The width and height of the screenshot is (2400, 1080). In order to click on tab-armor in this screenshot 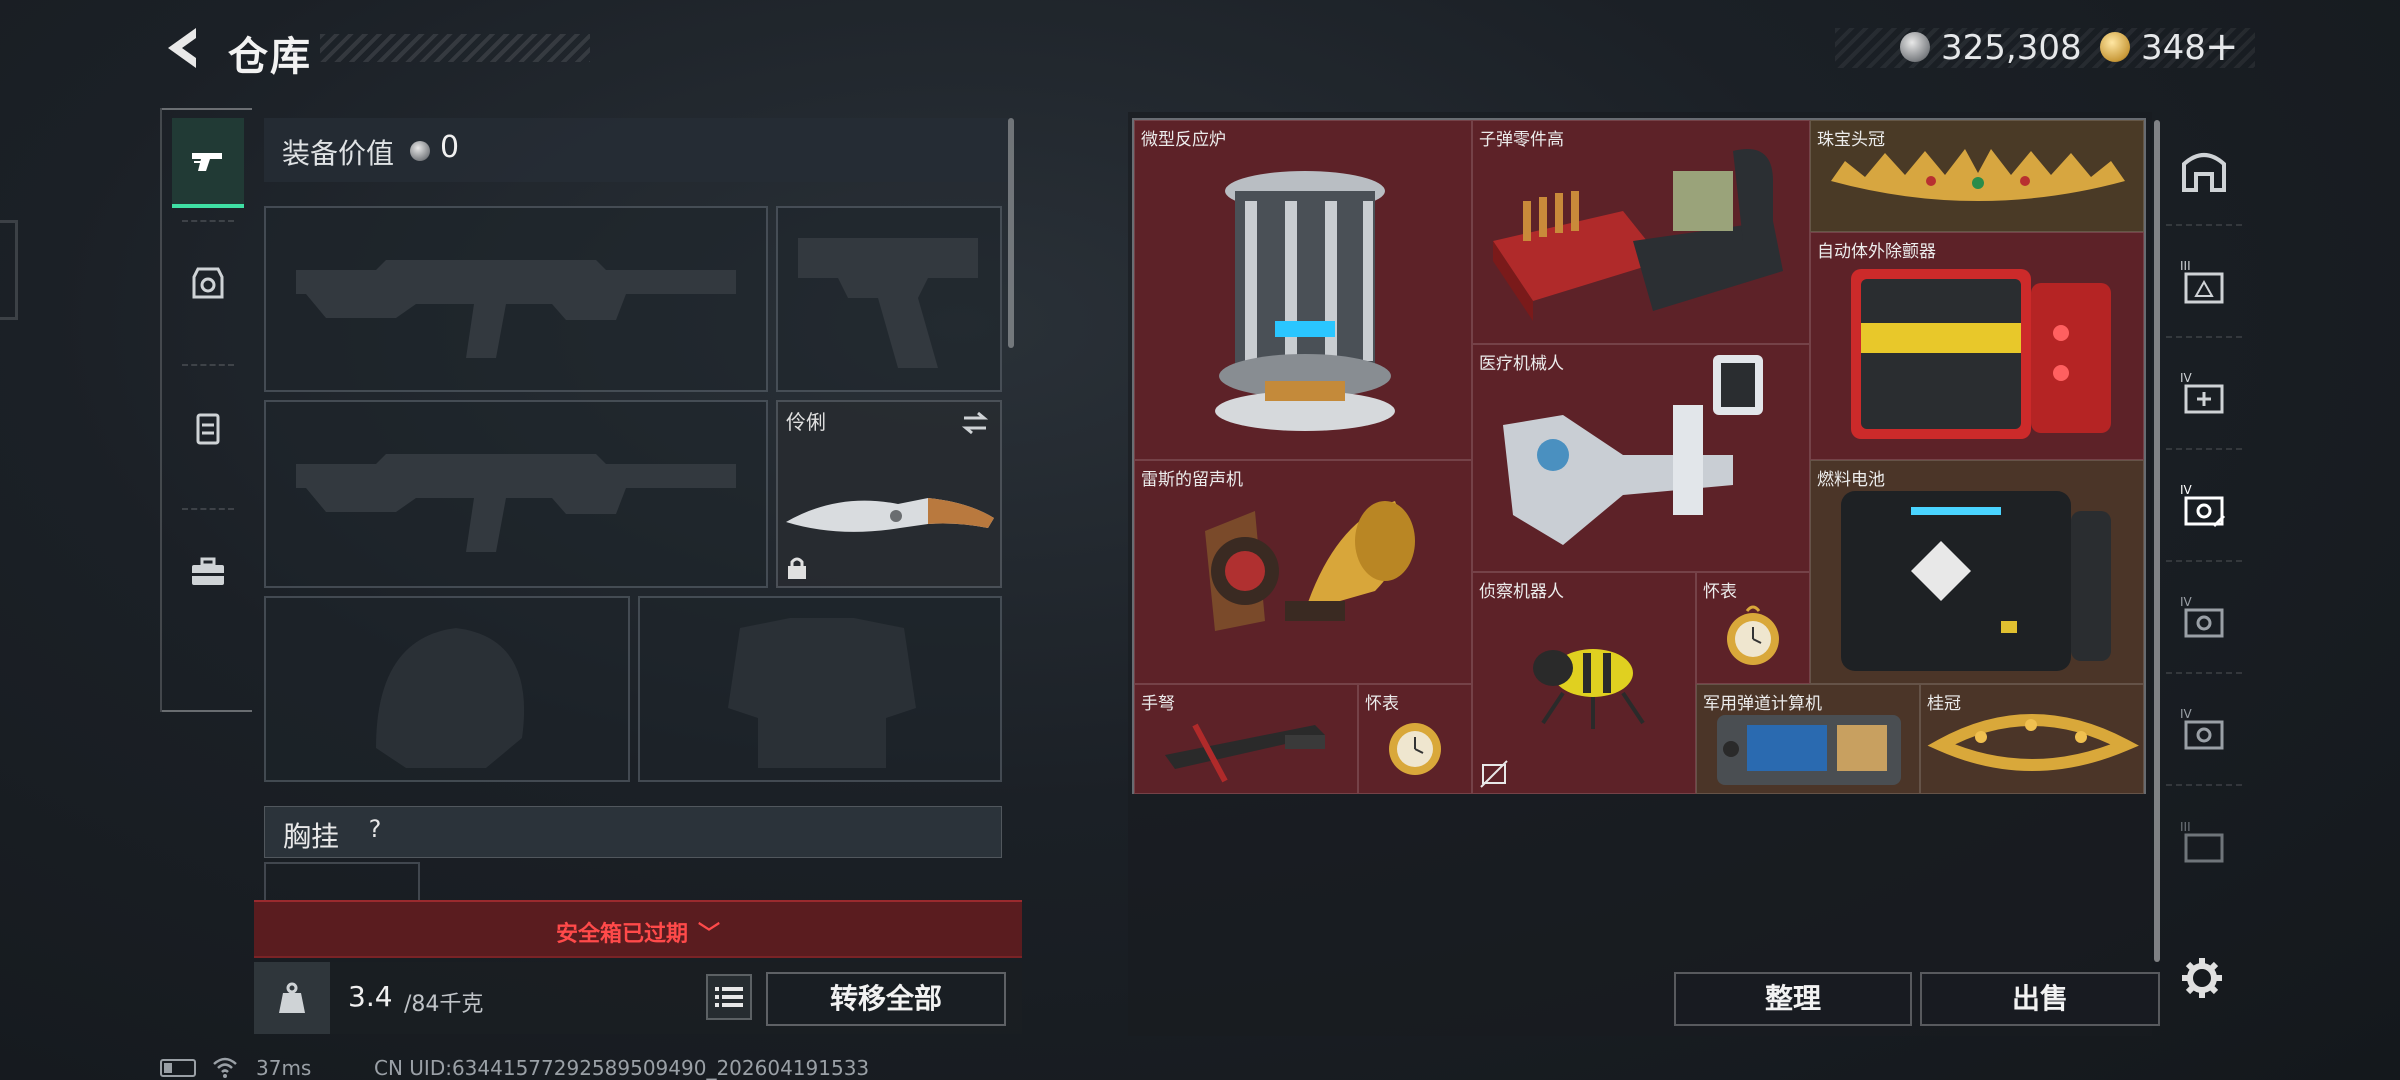, I will do `click(208, 283)`.